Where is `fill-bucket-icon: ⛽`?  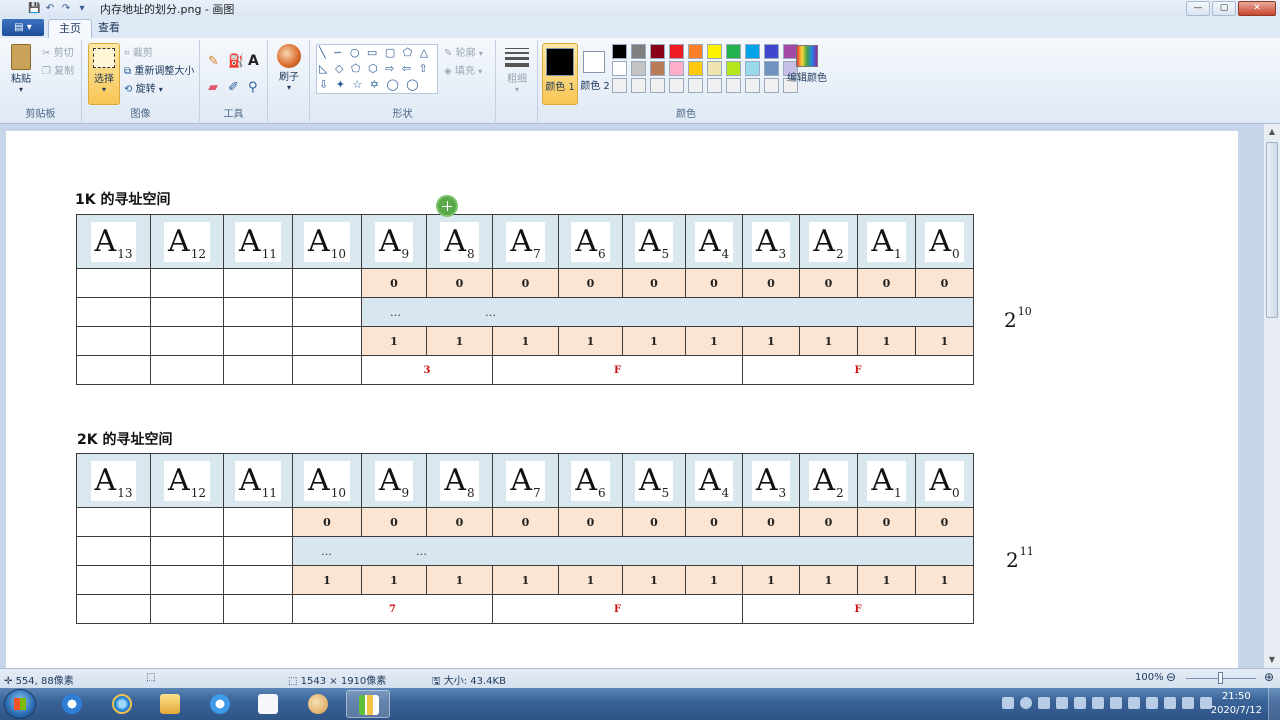
fill-bucket-icon: ⛽ is located at coordinates (236, 61).